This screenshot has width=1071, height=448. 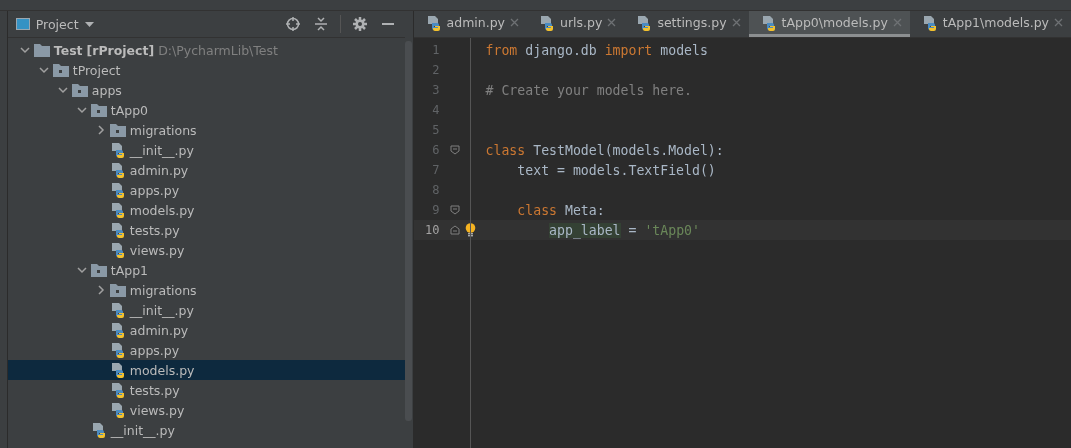 I want to click on line-number: 9, so click(x=436, y=210).